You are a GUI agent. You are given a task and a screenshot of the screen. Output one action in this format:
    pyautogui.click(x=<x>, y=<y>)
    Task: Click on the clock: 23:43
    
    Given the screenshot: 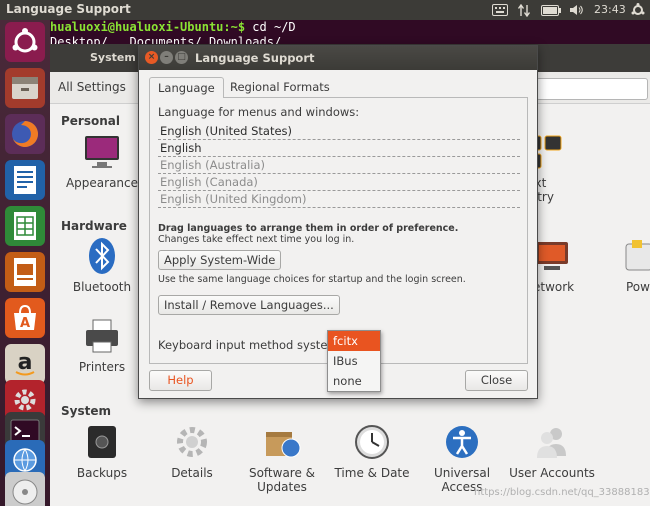 What is the action you would take?
    pyautogui.click(x=610, y=9)
    